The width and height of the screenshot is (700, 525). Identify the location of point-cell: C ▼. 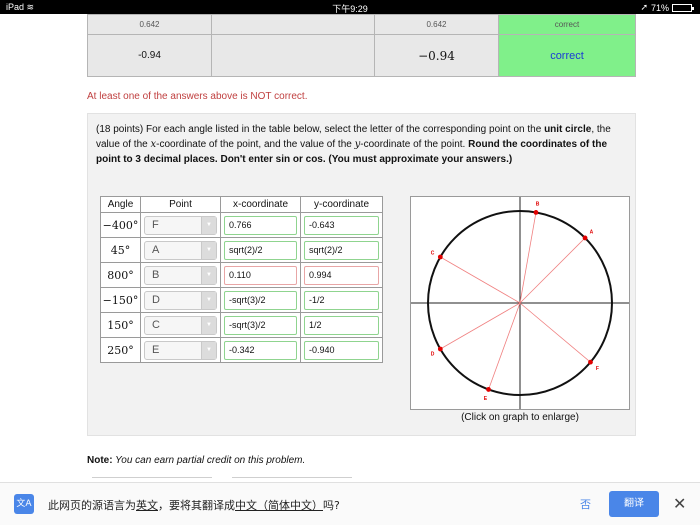
(180, 325).